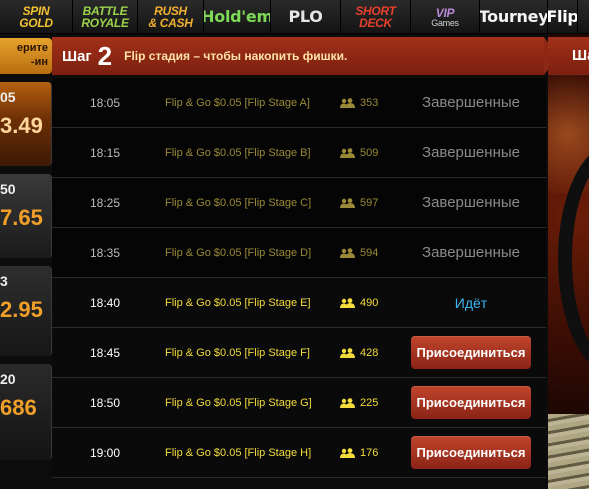 This screenshot has width=589, height=489. Describe the element at coordinates (238, 402) in the screenshot. I see `tournament-name: Flip & Go $0.05 [Flip Stage G]` at that location.